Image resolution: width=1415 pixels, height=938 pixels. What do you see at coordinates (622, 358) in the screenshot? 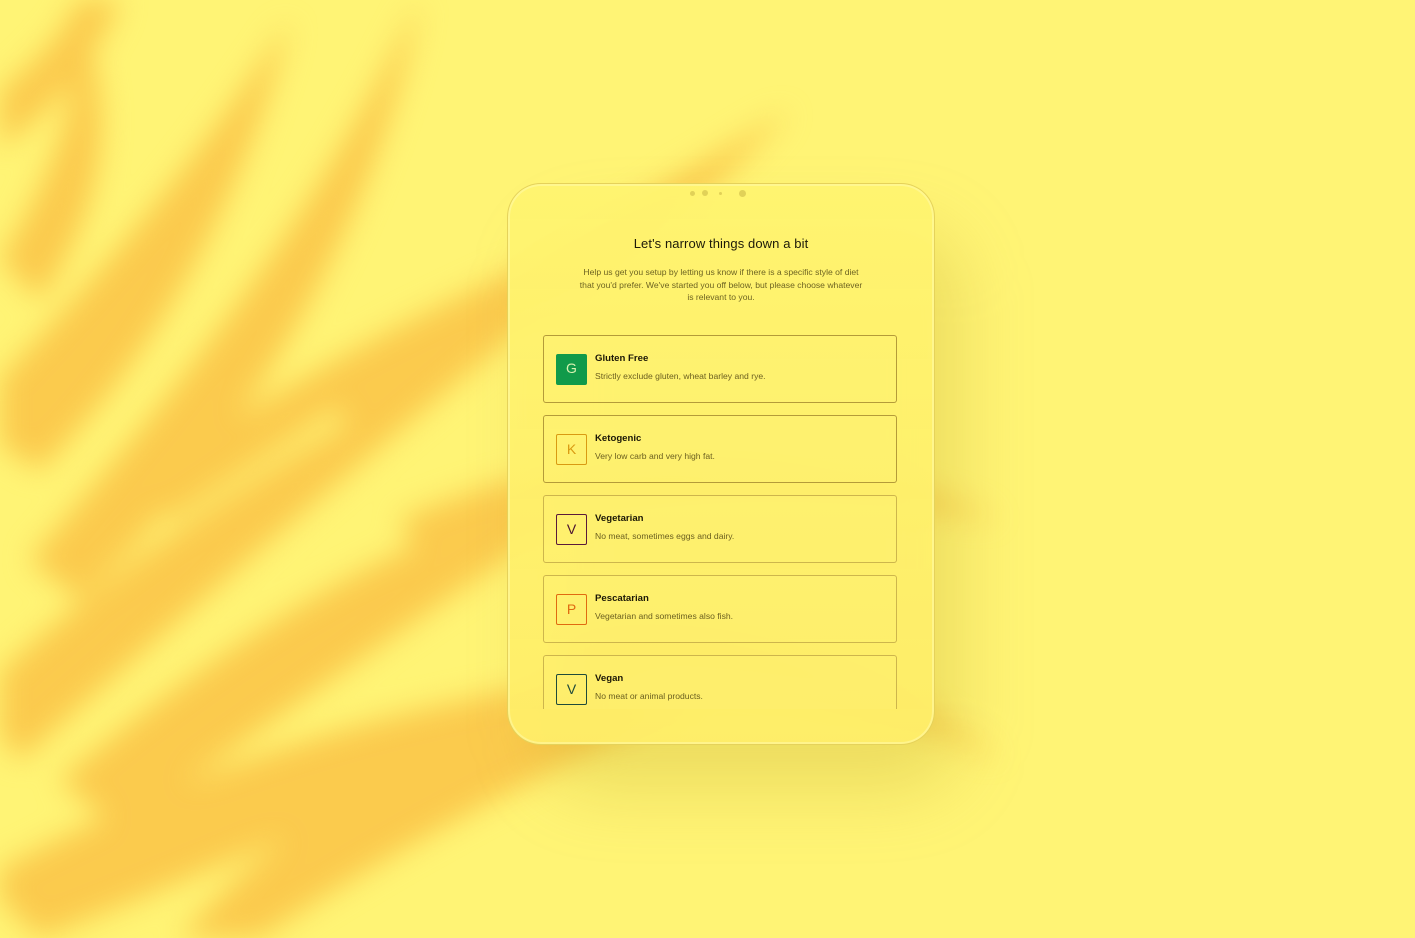
I see `option-title: Gluten Free` at bounding box center [622, 358].